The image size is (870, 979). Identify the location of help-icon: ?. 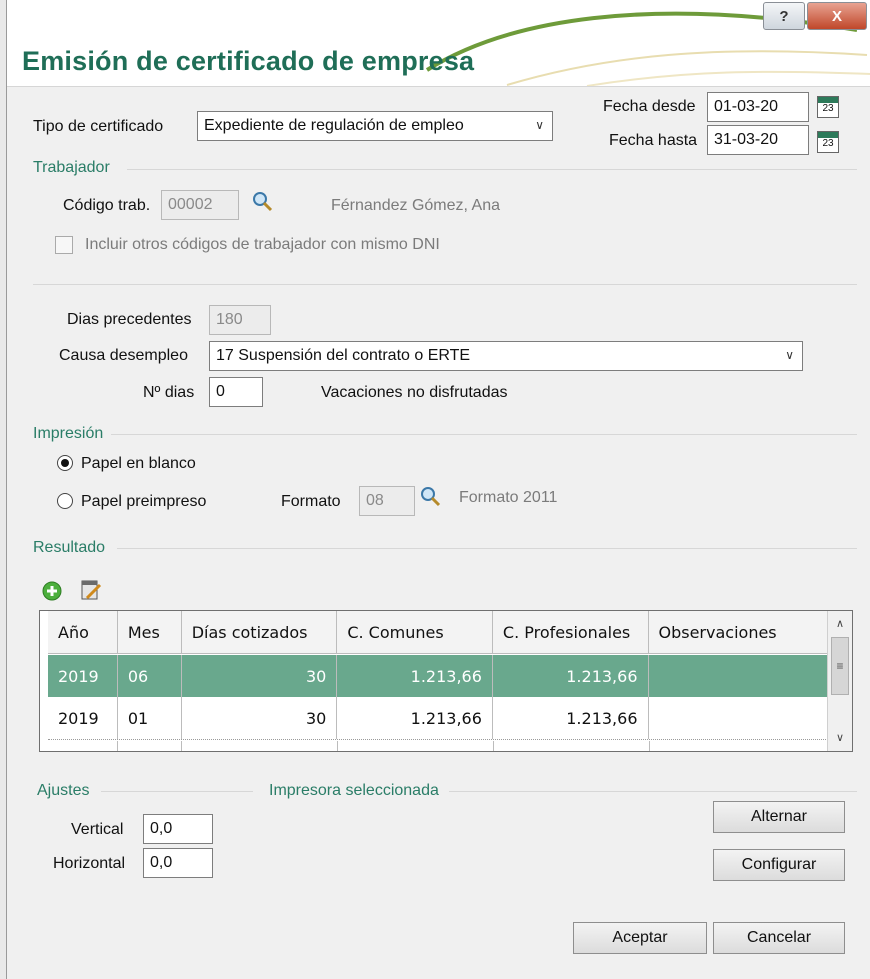
(784, 16).